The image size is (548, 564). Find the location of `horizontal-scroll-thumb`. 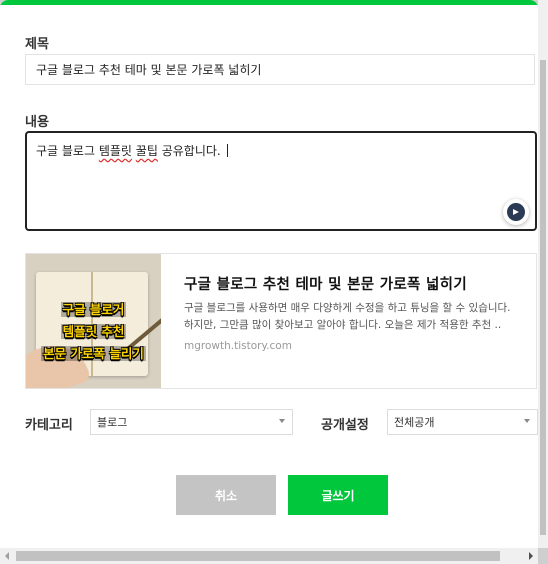

horizontal-scroll-thumb is located at coordinates (258, 556).